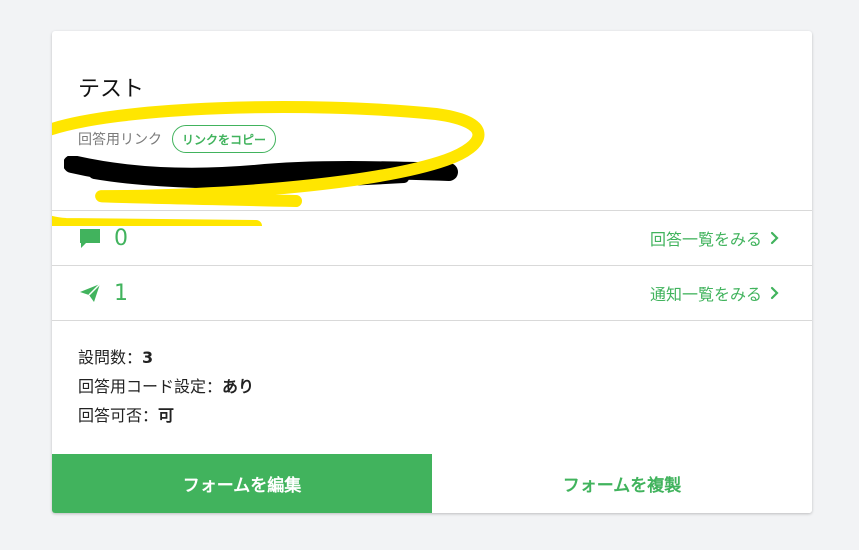 Image resolution: width=859 pixels, height=550 pixels. I want to click on divider, so click(432, 320).